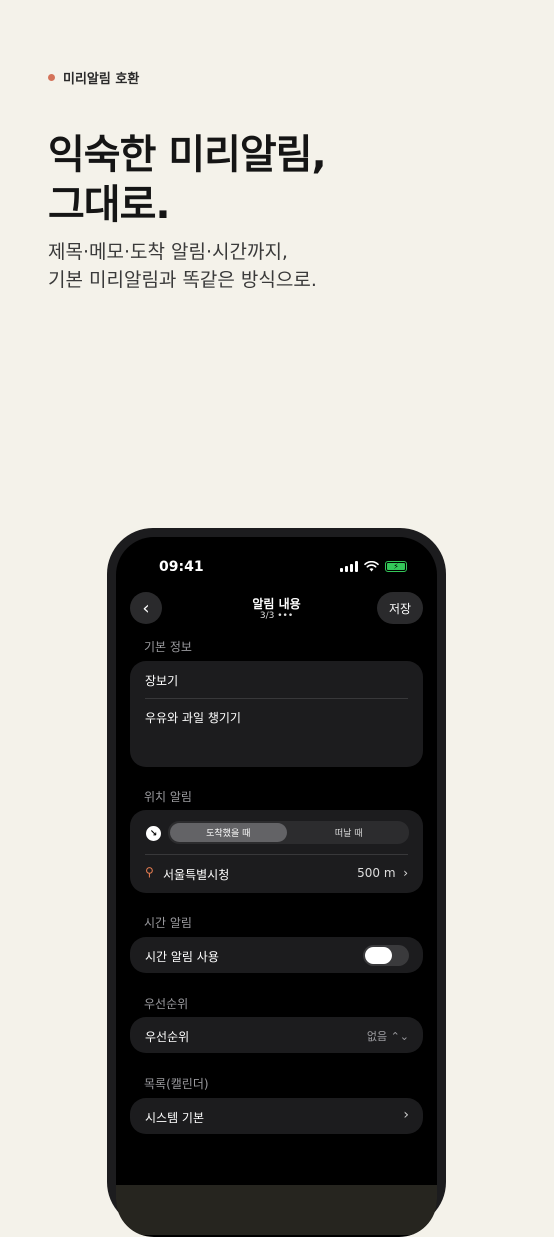 Image resolution: width=554 pixels, height=1237 pixels. I want to click on status-bar: 09:41 ⚡, so click(276, 569).